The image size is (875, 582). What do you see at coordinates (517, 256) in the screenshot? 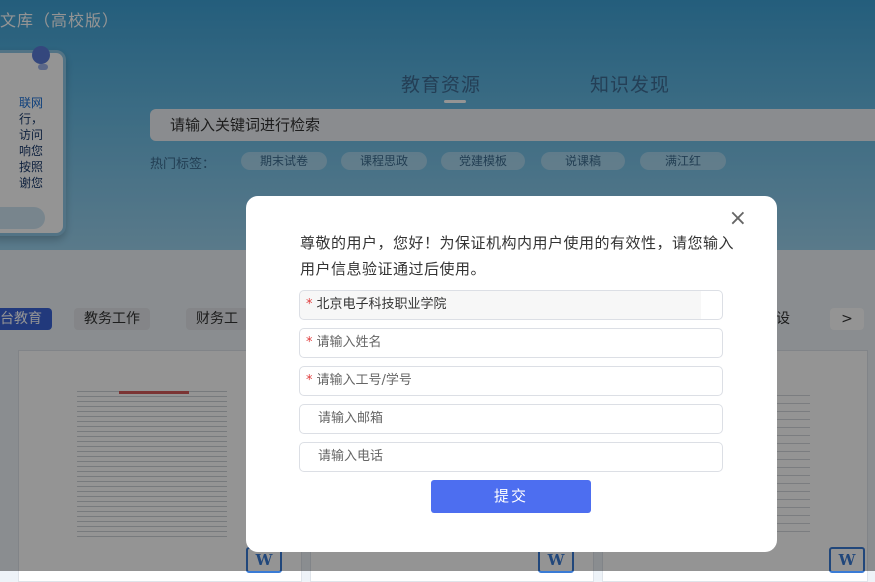
I see `dialog-message: 尊敬的用户，您好！为保证机构内用户使用的有效性，请您输入用户信息验证通过后使用。` at bounding box center [517, 256].